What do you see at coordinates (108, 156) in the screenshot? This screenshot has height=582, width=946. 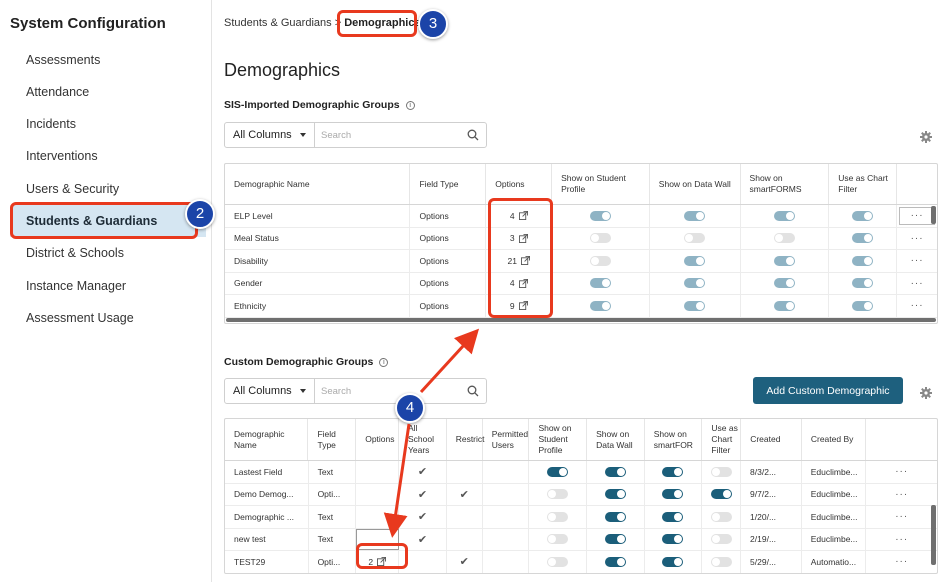 I see `sidebar-item-interventions: Interventions` at bounding box center [108, 156].